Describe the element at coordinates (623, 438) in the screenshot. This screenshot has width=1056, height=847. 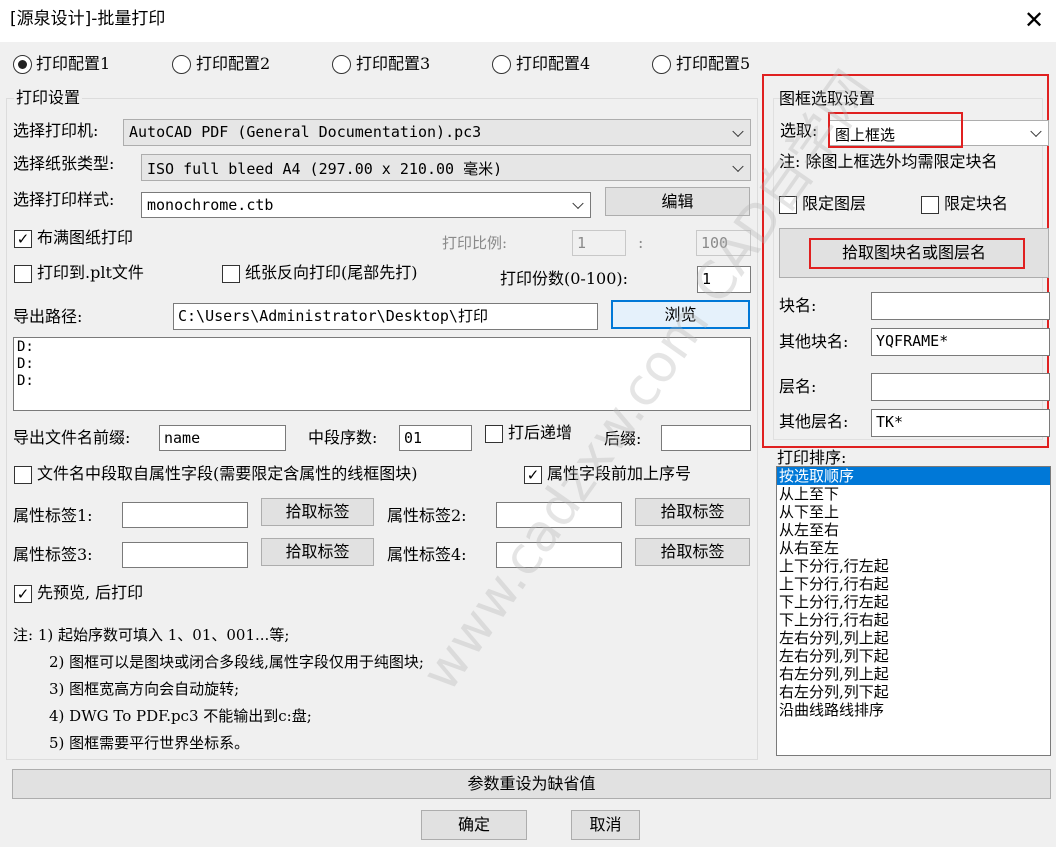
I see `suffix-label: 后缀:` at that location.